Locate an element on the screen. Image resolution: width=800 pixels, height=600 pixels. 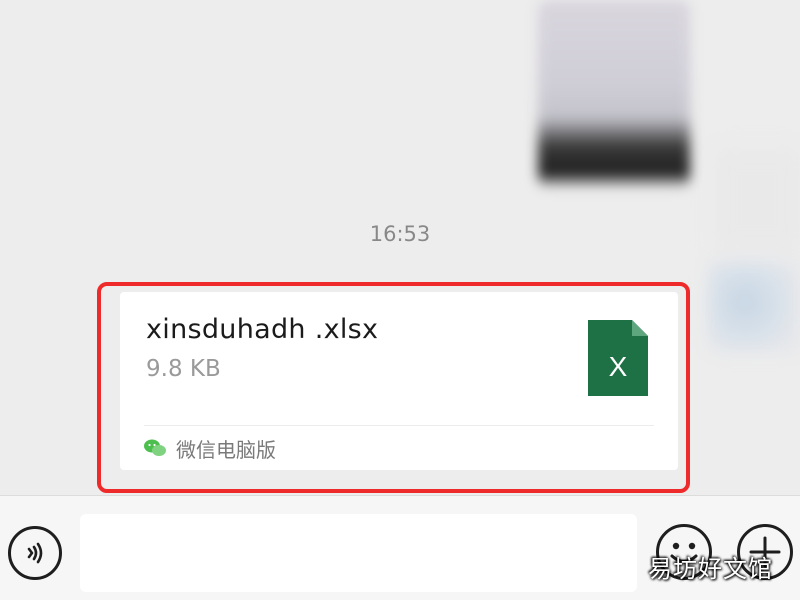
card-divider is located at coordinates (399, 425).